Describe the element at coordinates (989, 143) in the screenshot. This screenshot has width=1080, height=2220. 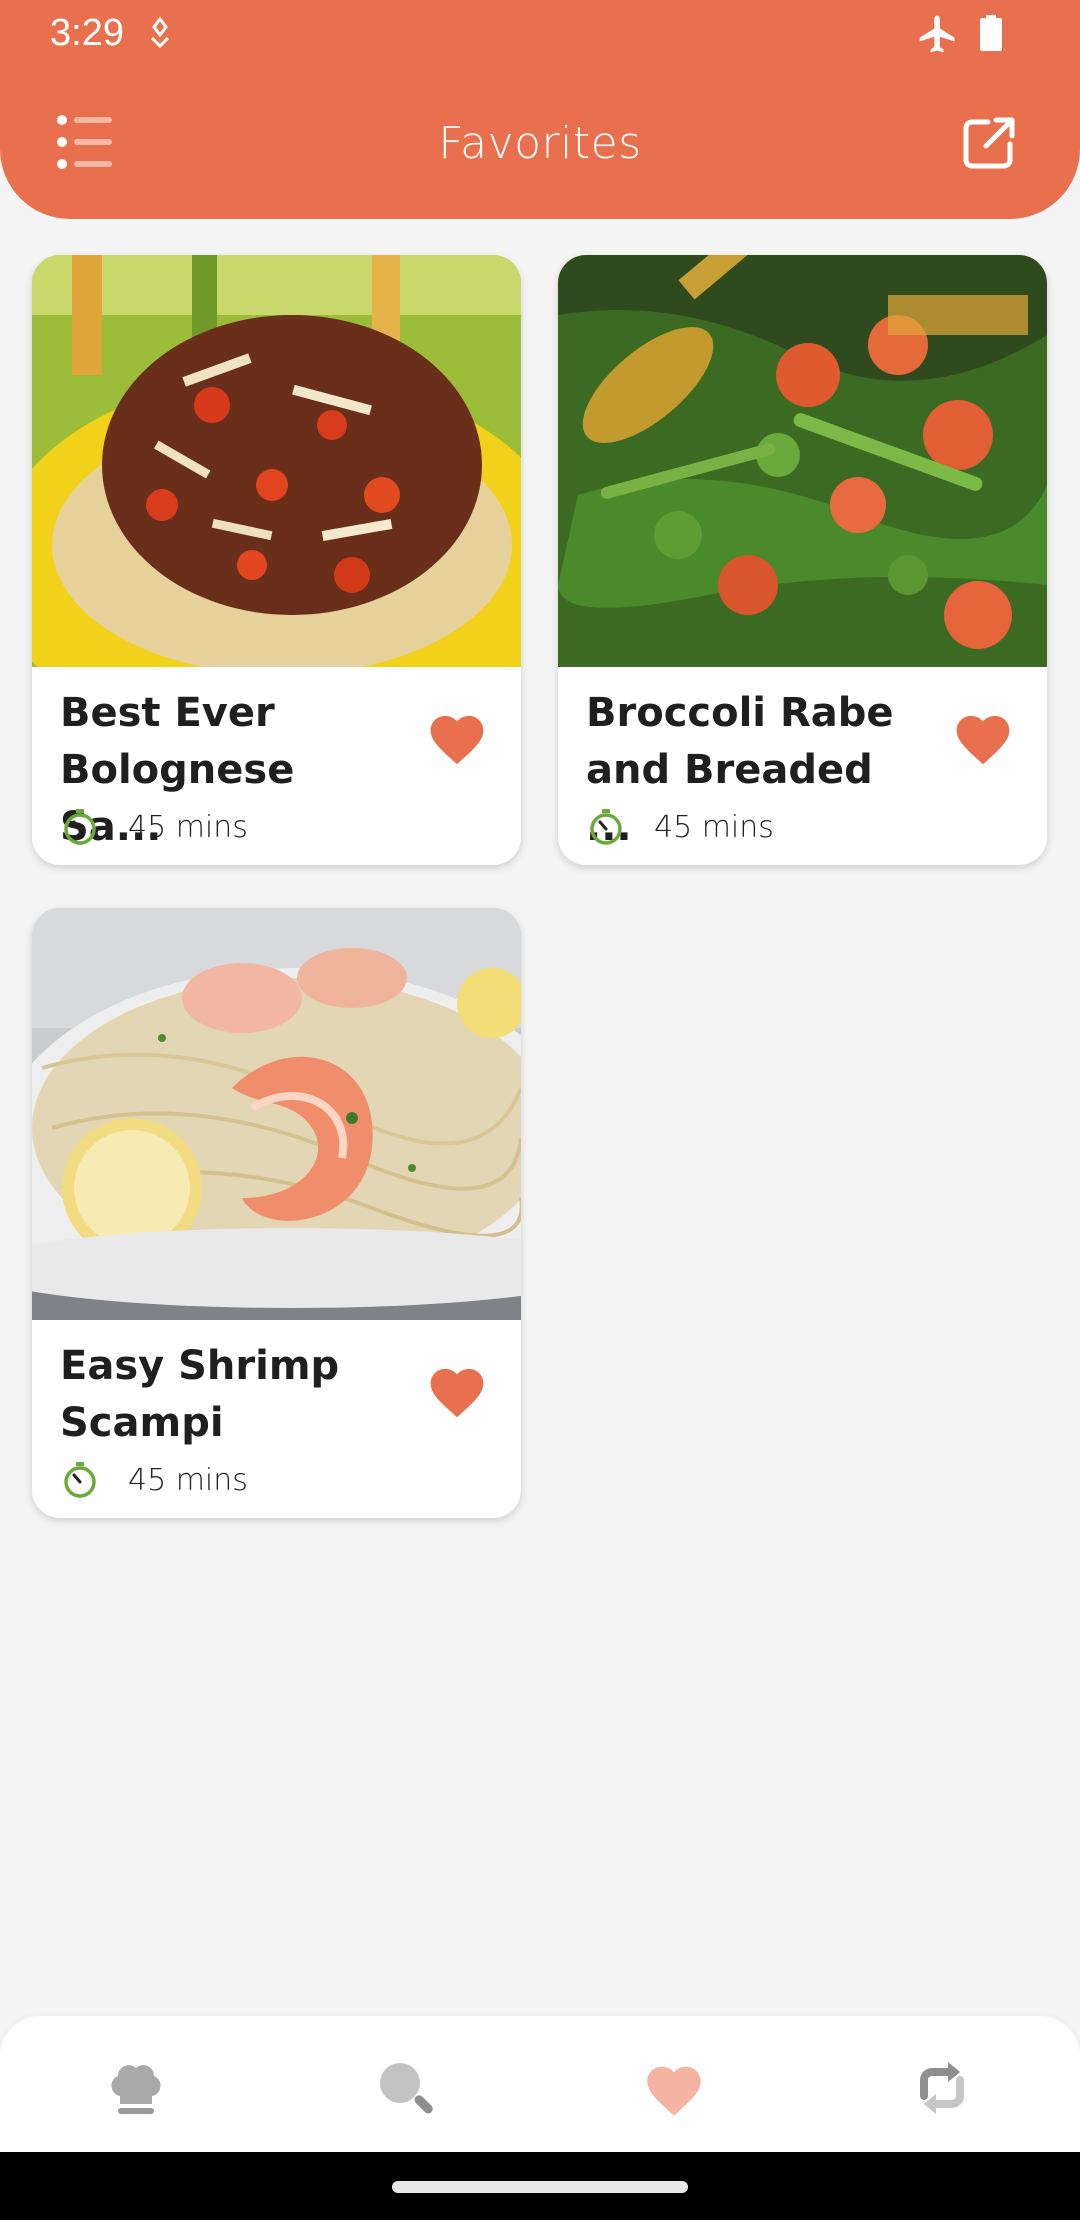
I see `share-icon` at that location.